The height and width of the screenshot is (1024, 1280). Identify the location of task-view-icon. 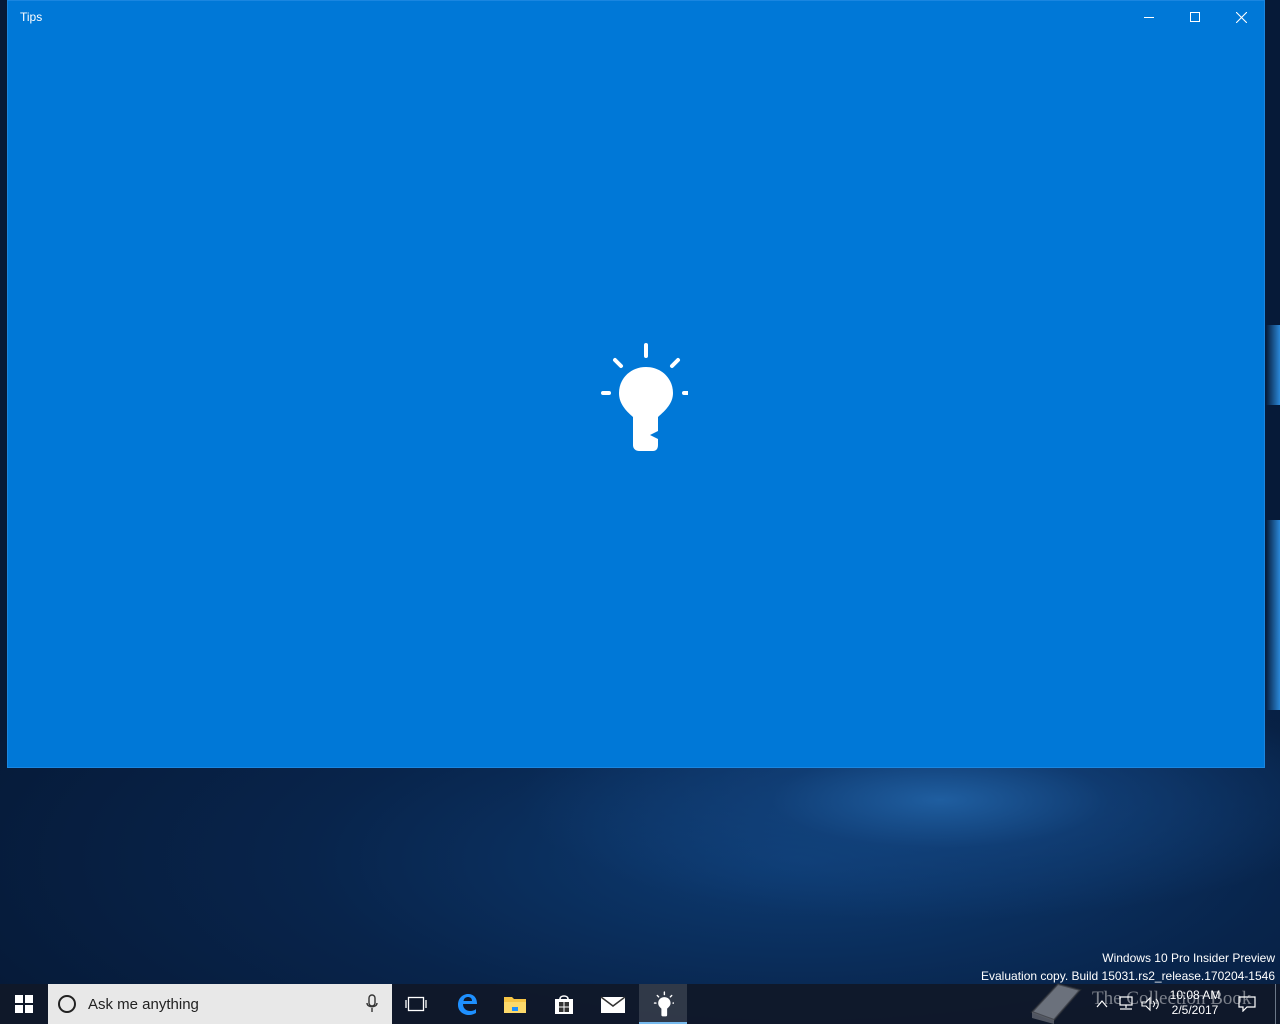
(416, 1004).